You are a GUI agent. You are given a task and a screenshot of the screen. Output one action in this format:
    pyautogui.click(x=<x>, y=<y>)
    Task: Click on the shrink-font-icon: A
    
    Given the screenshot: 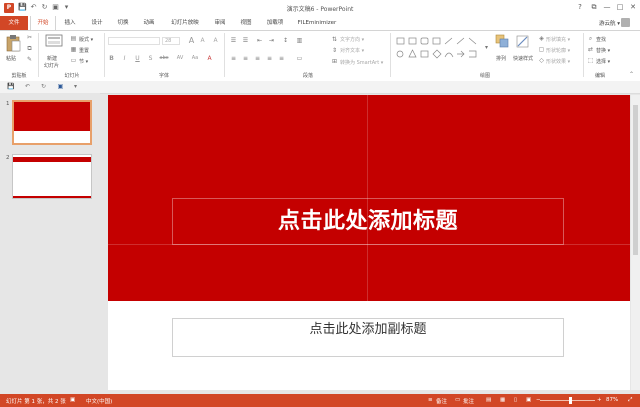 What is the action you would take?
    pyautogui.click(x=202, y=40)
    